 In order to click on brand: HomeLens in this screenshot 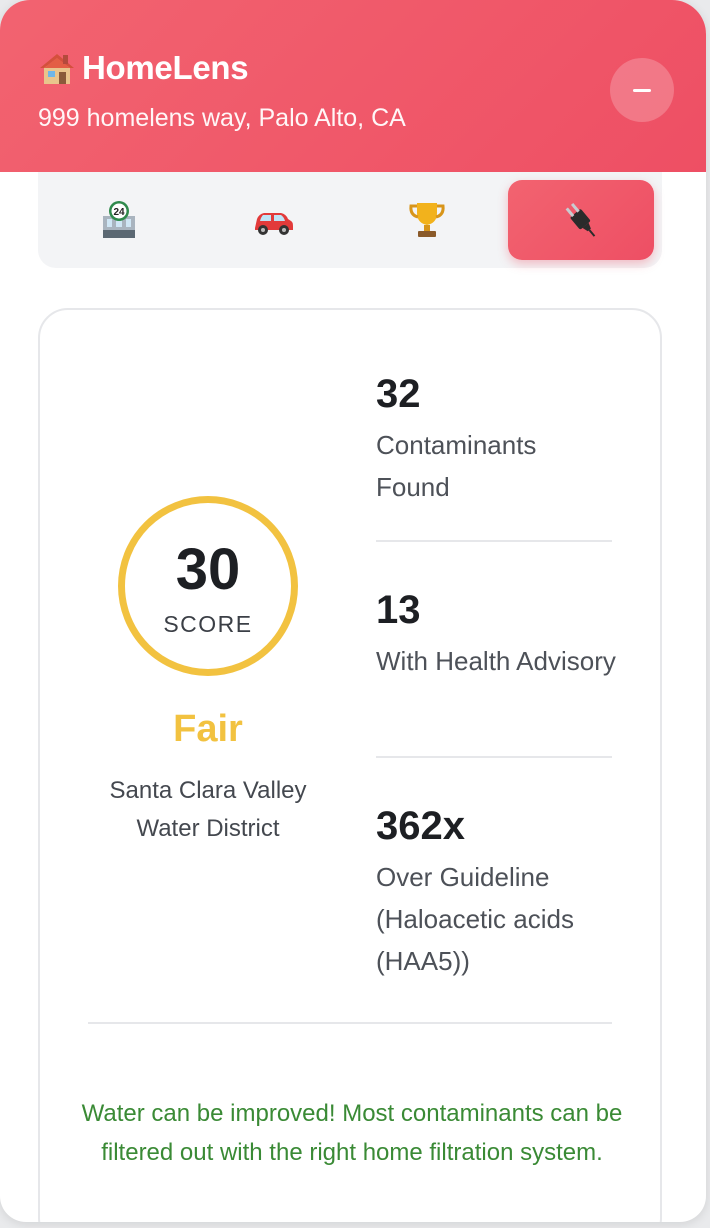, I will do `click(143, 68)`.